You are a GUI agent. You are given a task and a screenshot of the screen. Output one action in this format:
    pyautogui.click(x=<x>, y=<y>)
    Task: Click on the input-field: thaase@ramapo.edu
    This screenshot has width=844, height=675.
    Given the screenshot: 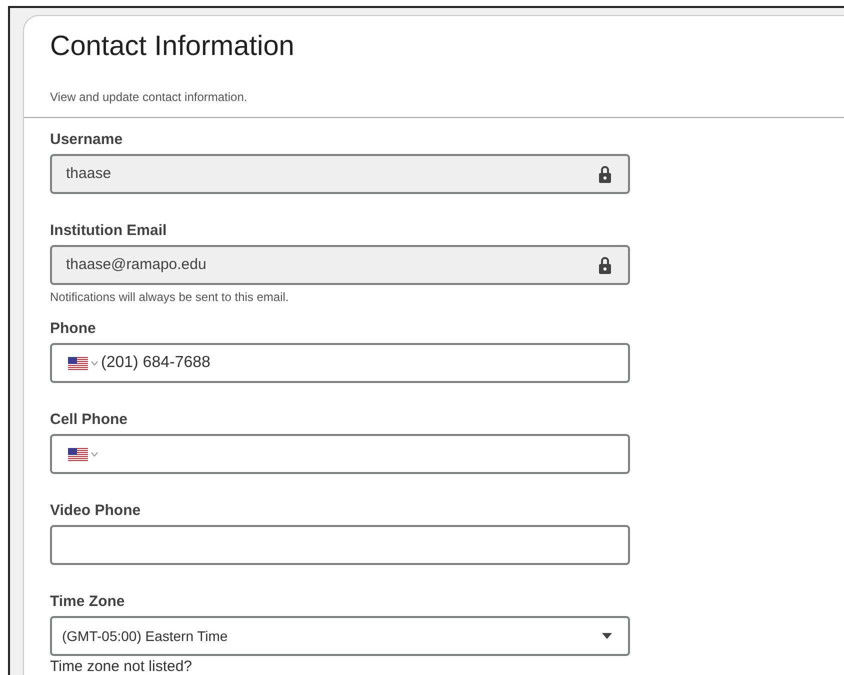 What is the action you would take?
    pyautogui.click(x=340, y=265)
    